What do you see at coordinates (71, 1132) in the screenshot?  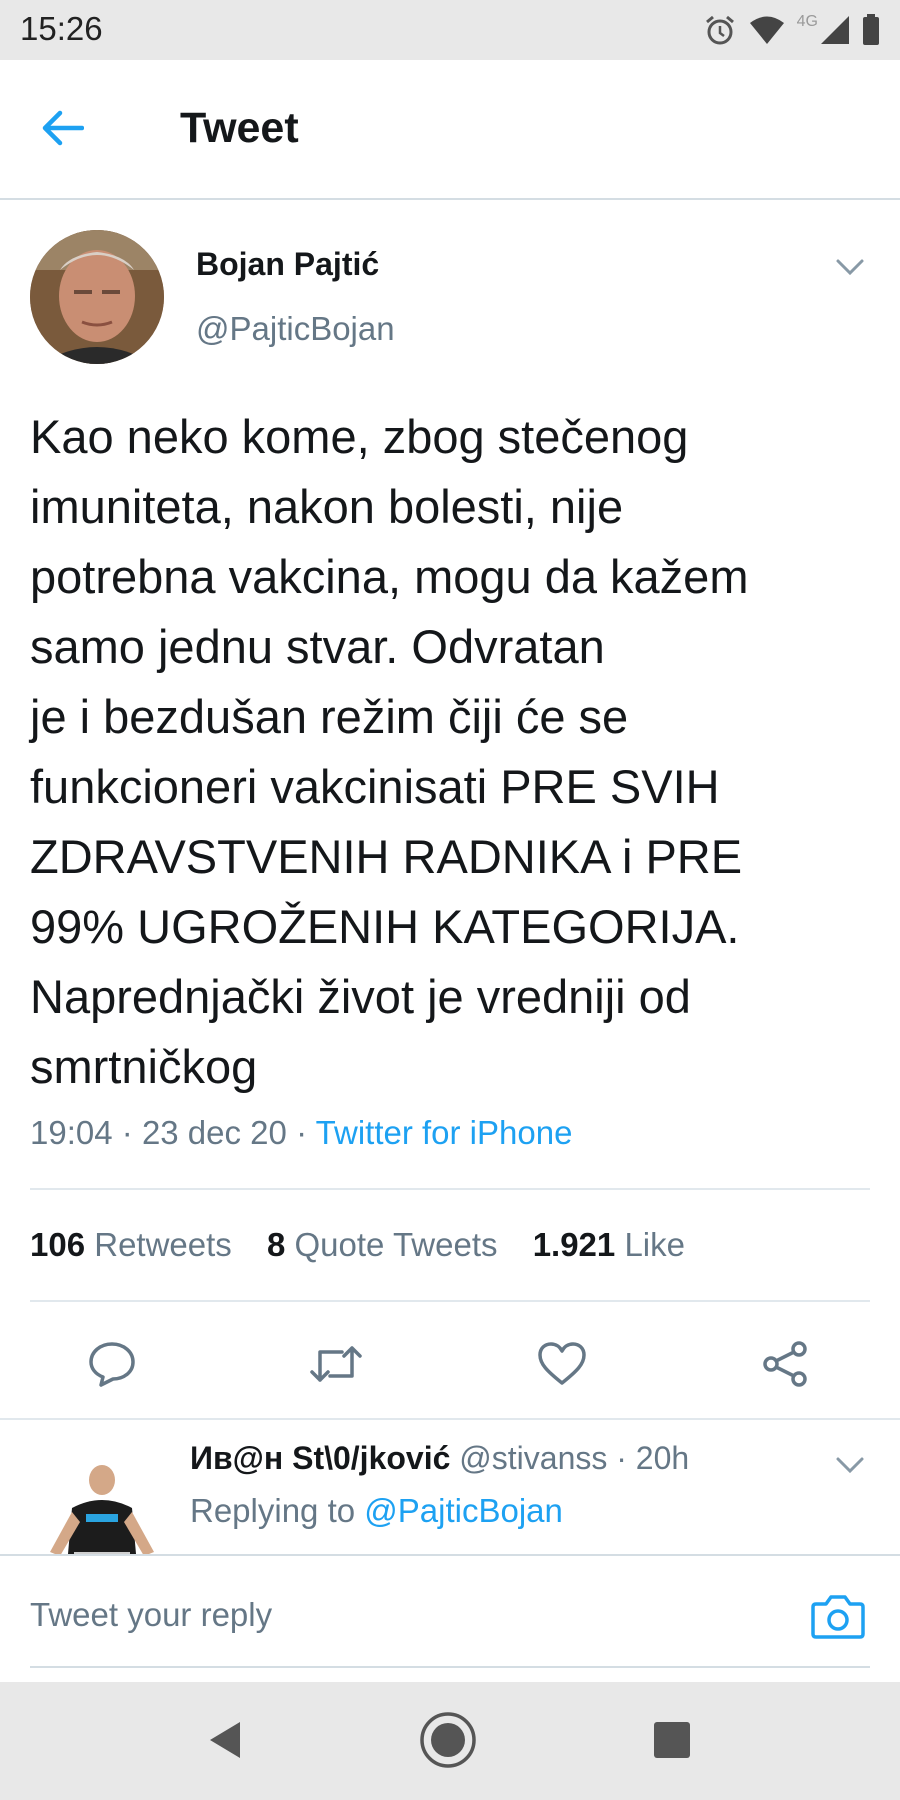 I see `tweet-time: 19:04` at bounding box center [71, 1132].